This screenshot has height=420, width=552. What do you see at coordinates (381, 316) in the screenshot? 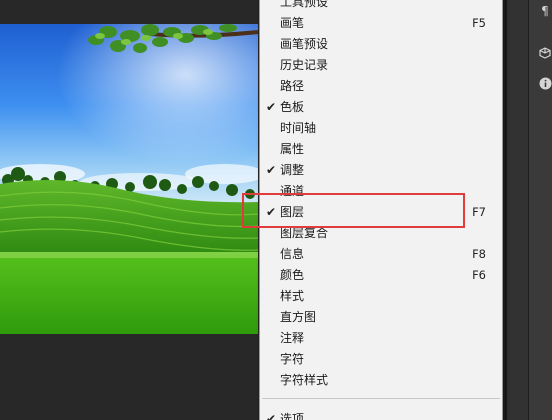
I see `menu-item-15: 直方图` at bounding box center [381, 316].